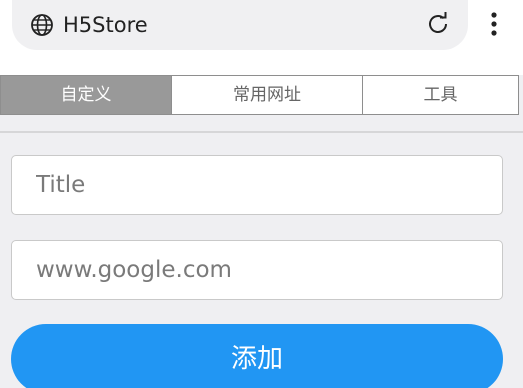  What do you see at coordinates (42, 25) in the screenshot?
I see `globe-icon` at bounding box center [42, 25].